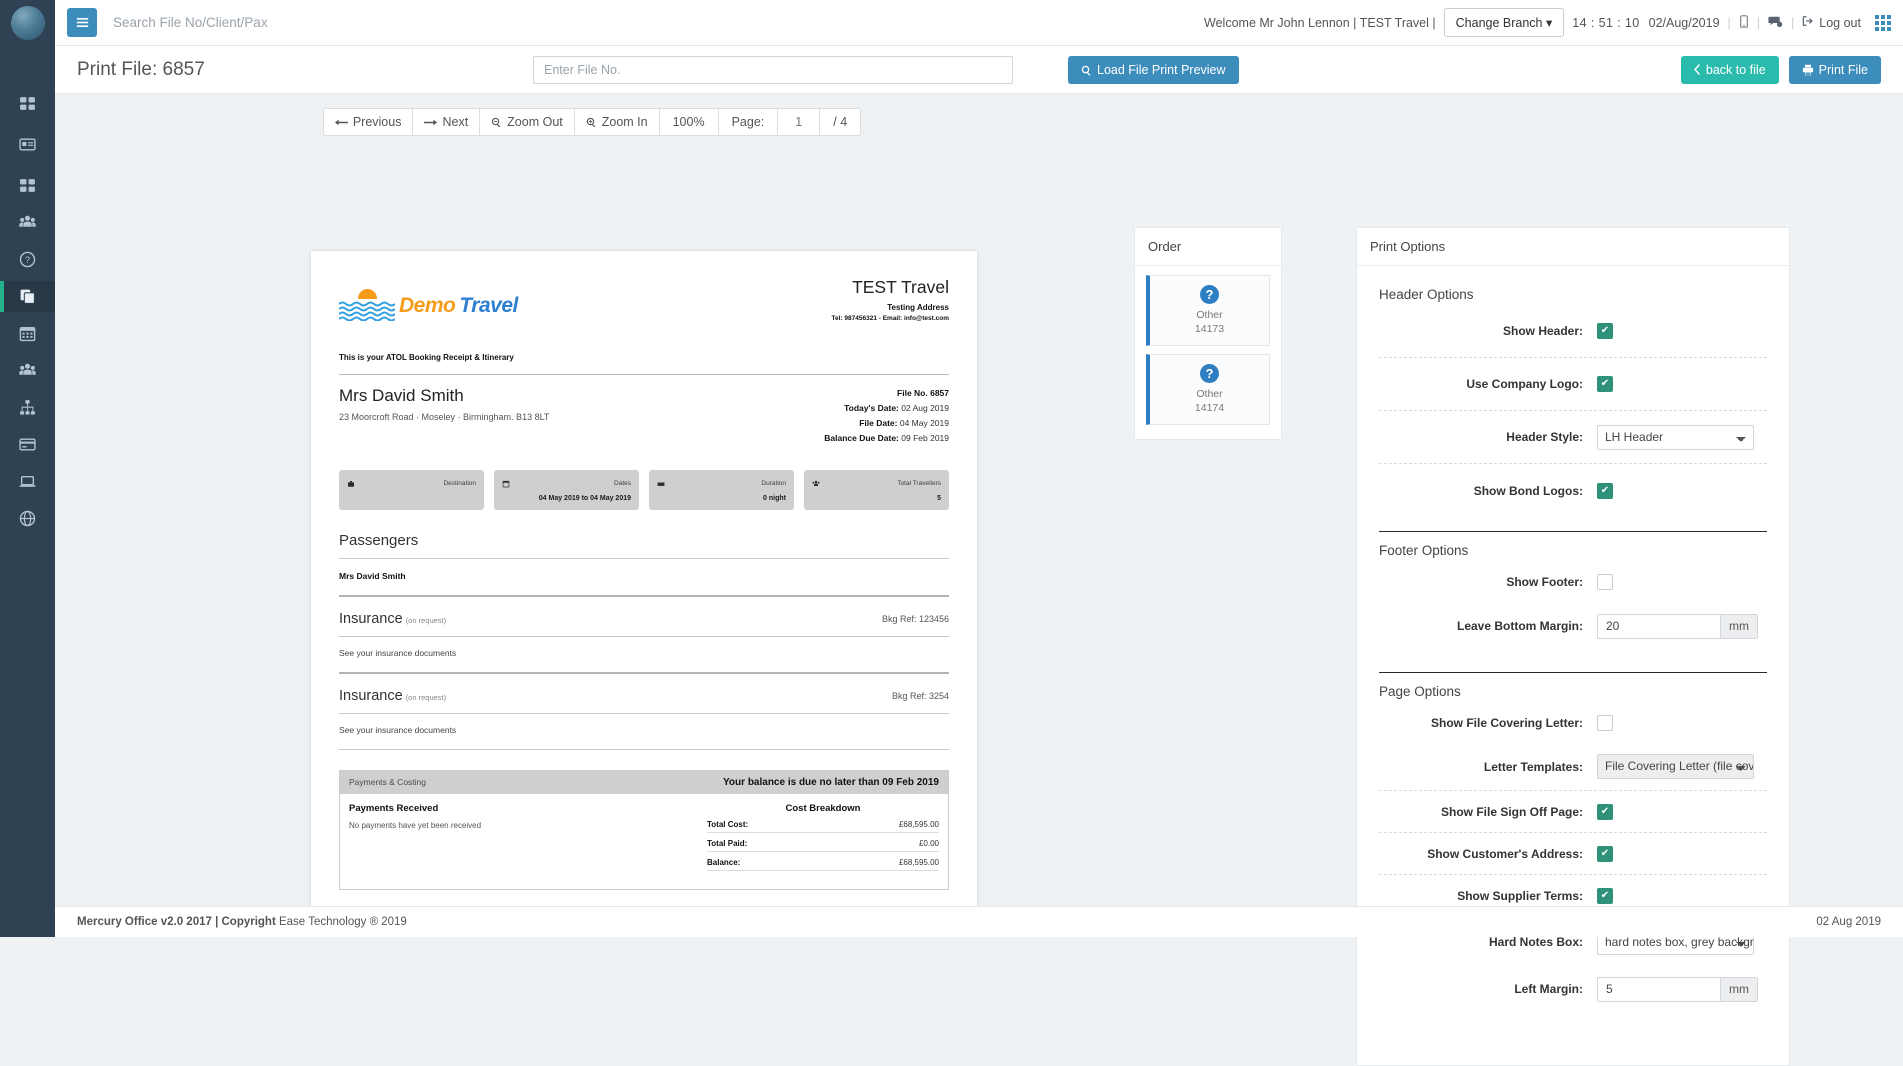  I want to click on cost-value: £68,595.00, so click(918, 824).